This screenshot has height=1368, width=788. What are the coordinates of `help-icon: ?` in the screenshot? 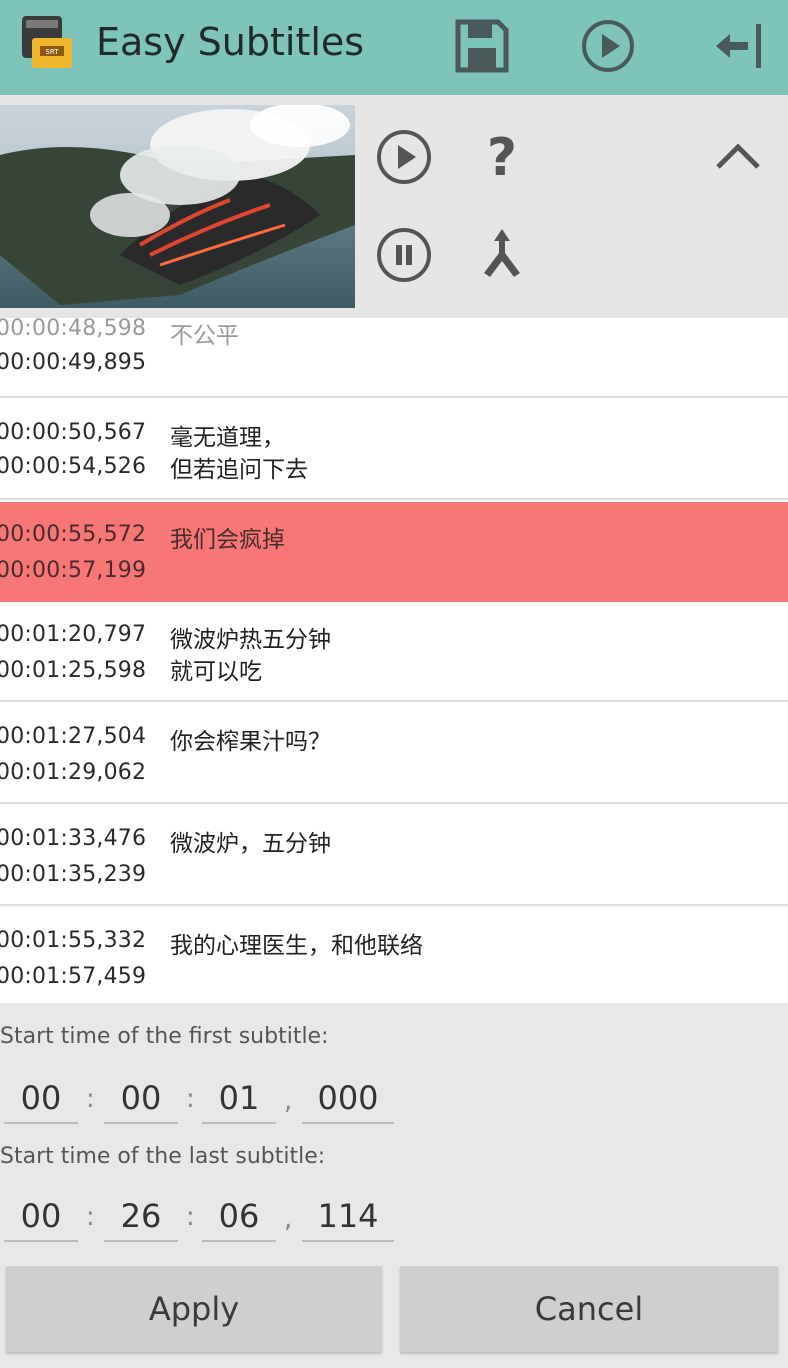 It's located at (502, 157).